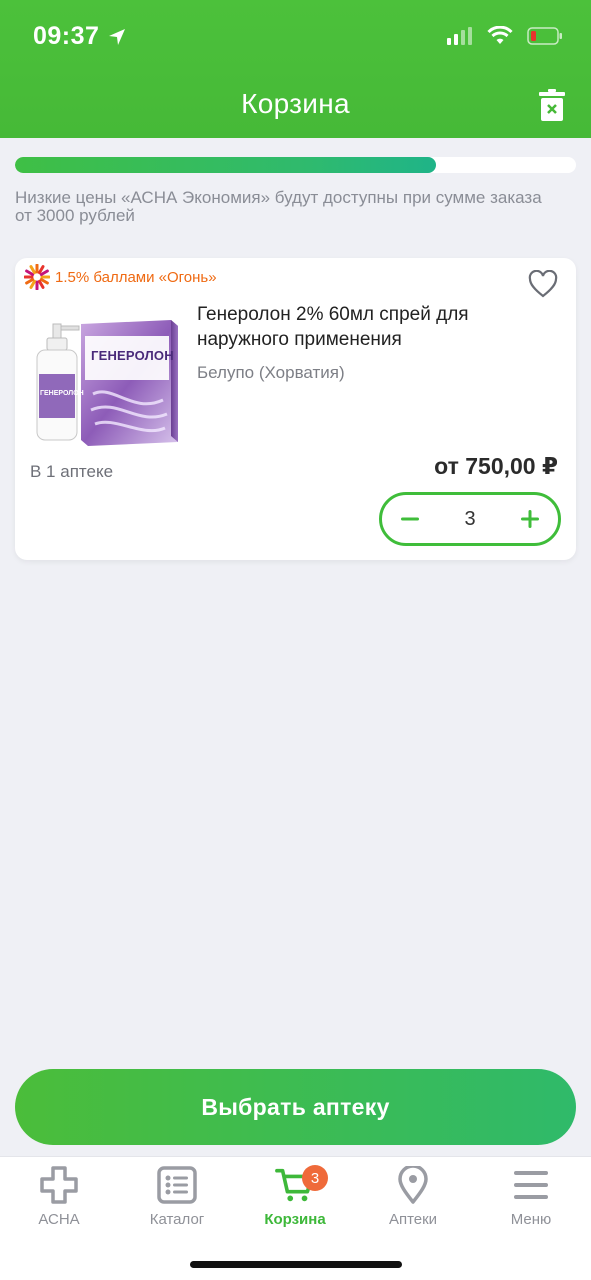 This screenshot has height=1280, width=591. What do you see at coordinates (59, 1219) in the screenshot?
I see `tab-label: АСНА` at bounding box center [59, 1219].